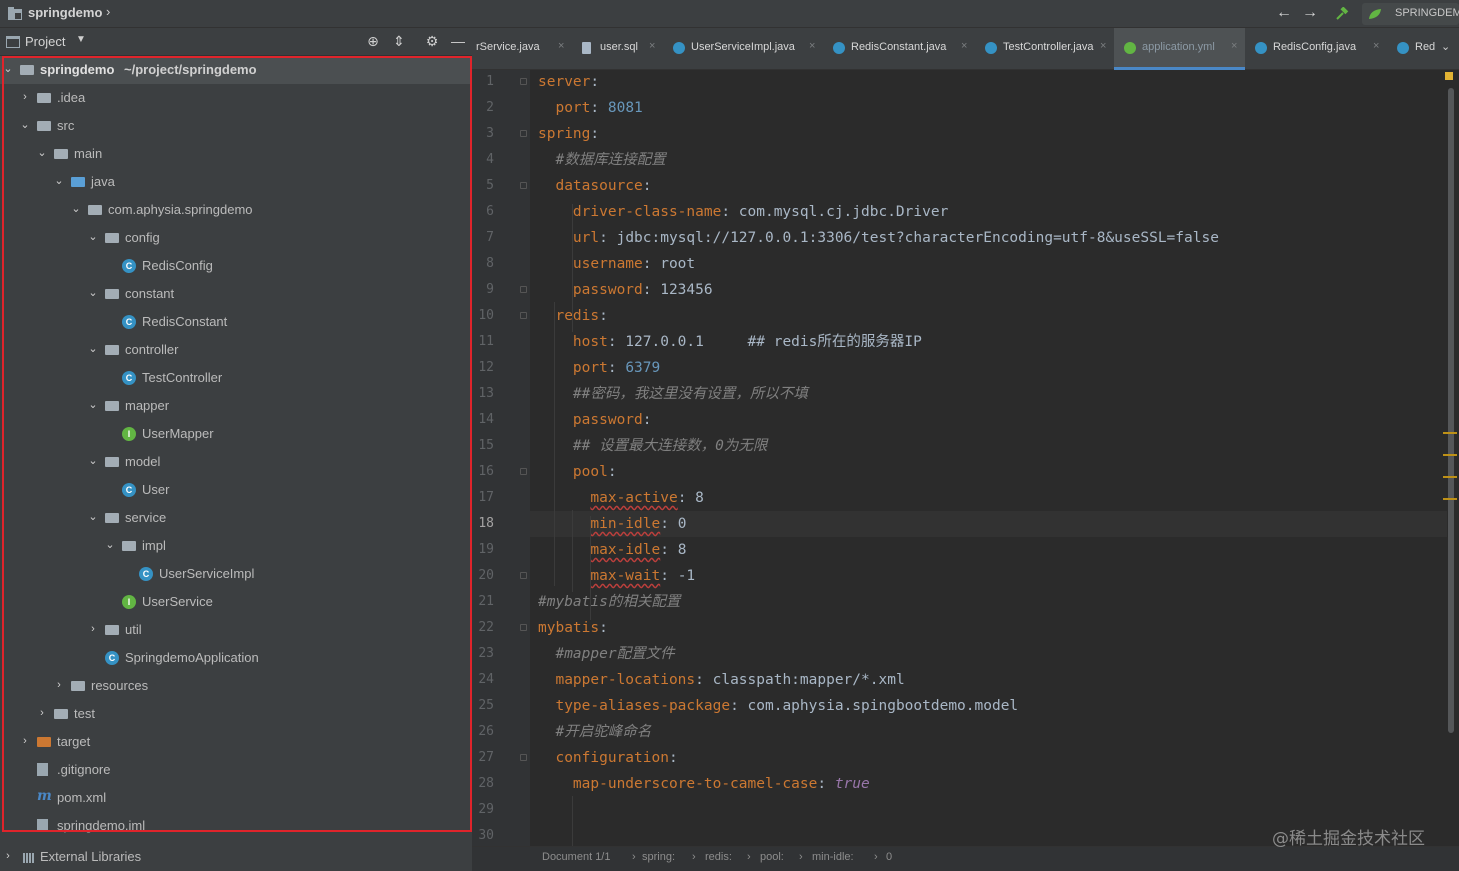  What do you see at coordinates (236, 858) in the screenshot?
I see `tree-item-external-libraries: › External Libraries` at bounding box center [236, 858].